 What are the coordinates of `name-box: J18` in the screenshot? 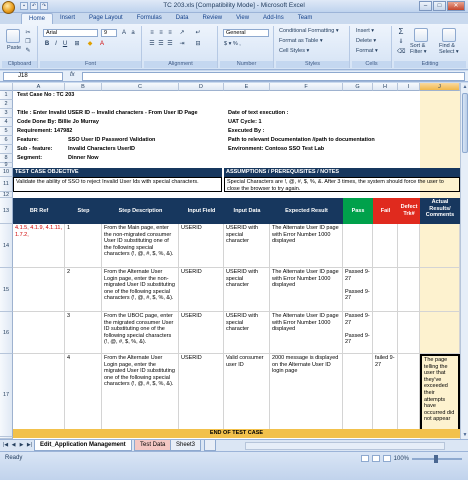 It's located at (33, 76).